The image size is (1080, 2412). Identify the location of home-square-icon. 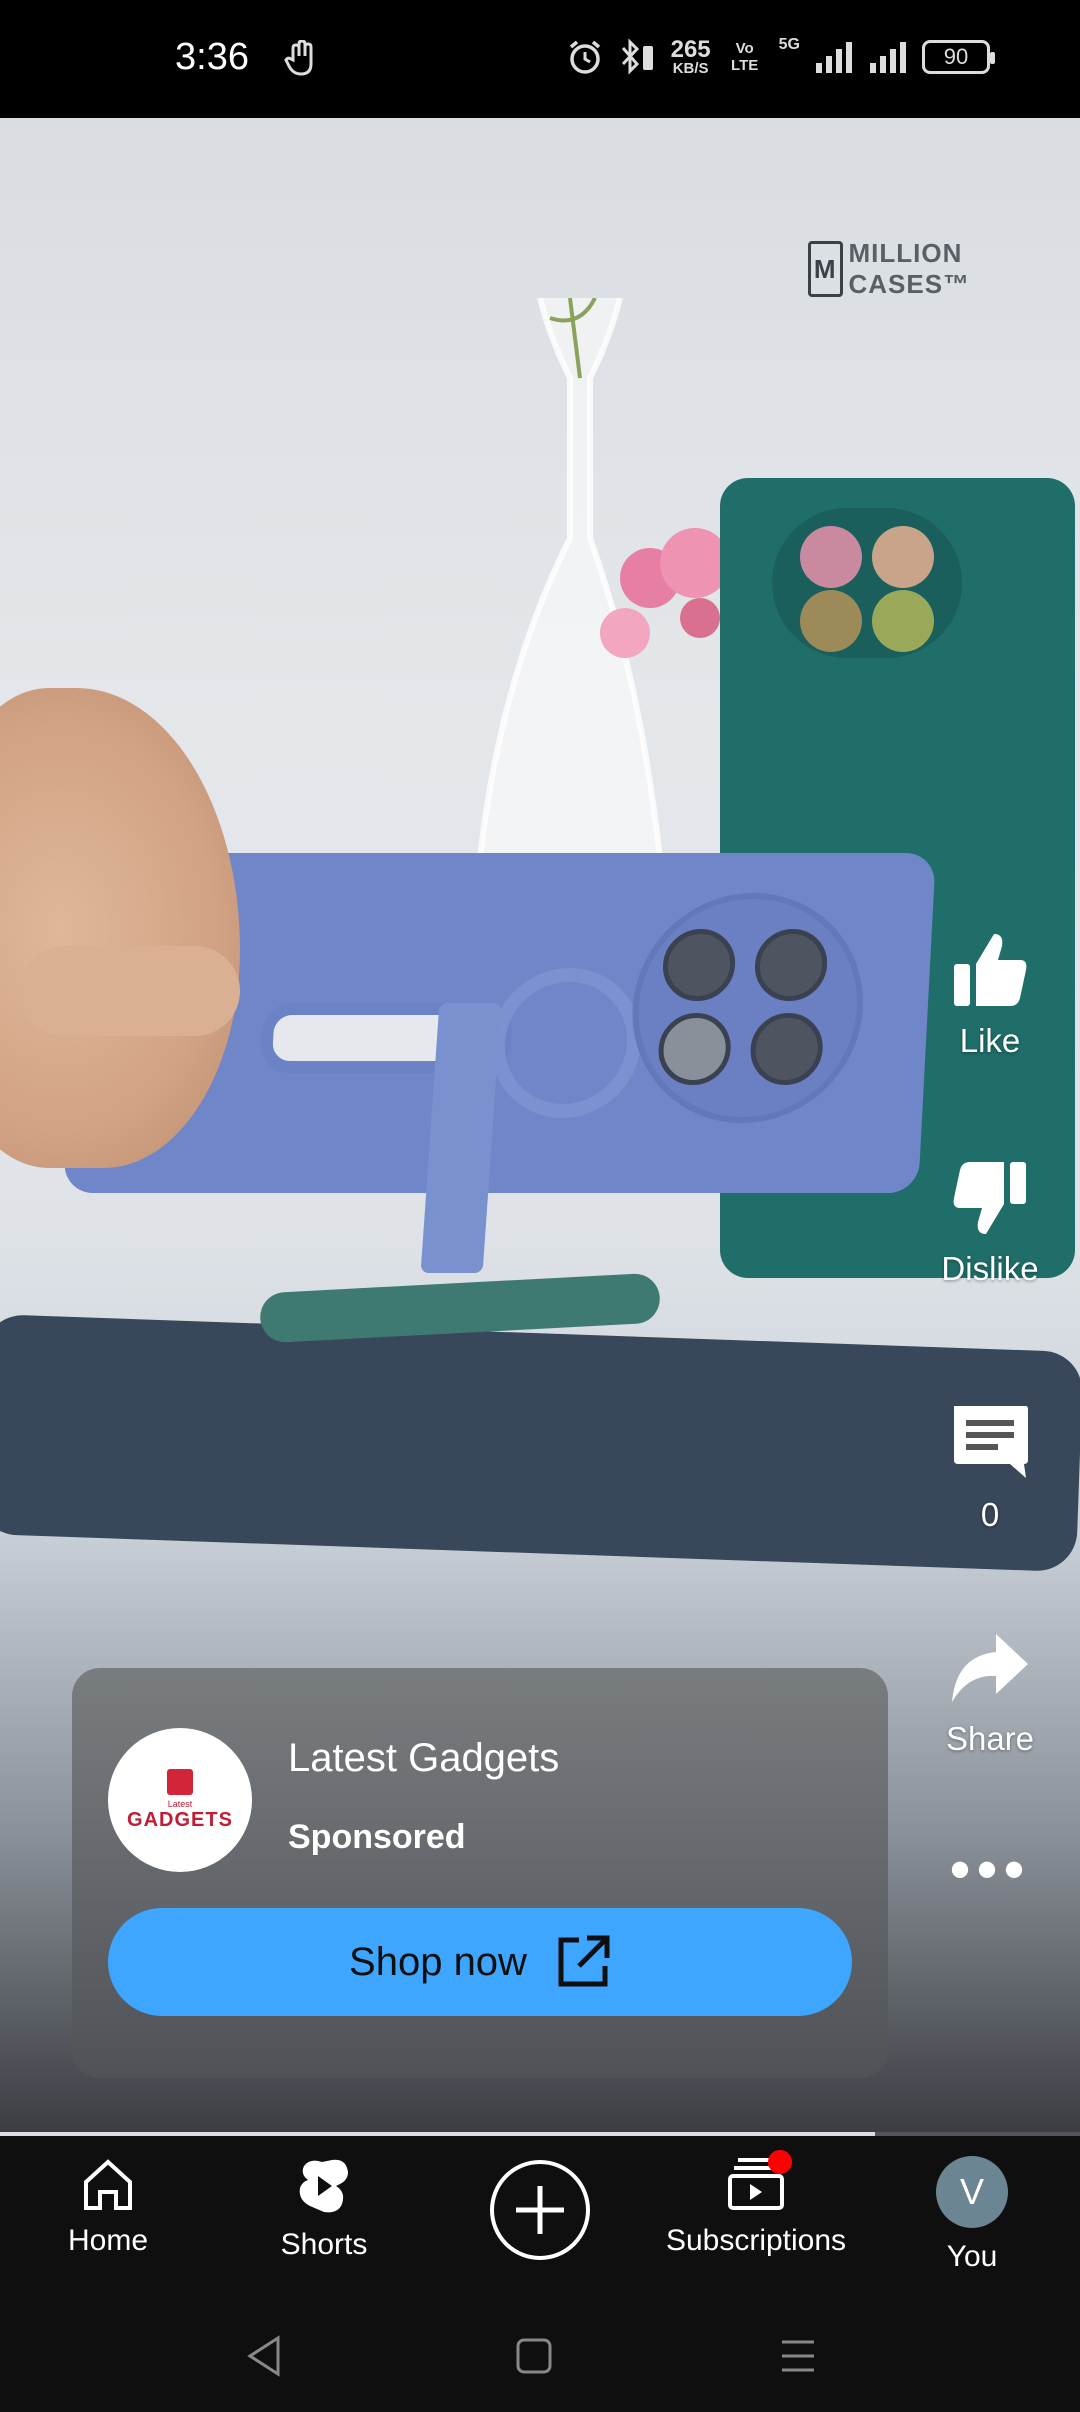
(534, 2356).